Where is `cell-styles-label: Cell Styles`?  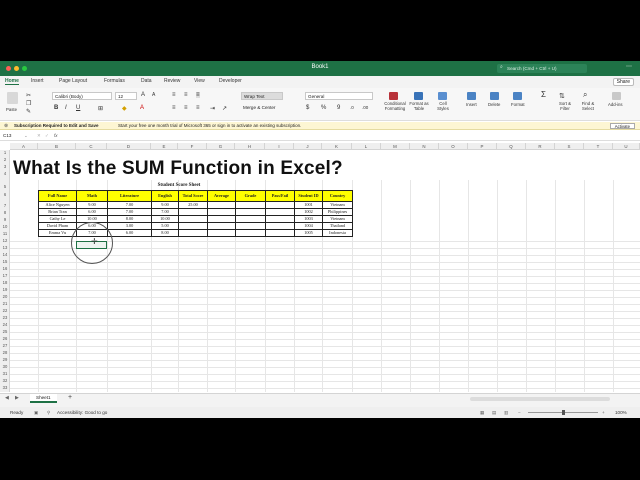
cell-styles-label: Cell Styles is located at coordinates (443, 106).